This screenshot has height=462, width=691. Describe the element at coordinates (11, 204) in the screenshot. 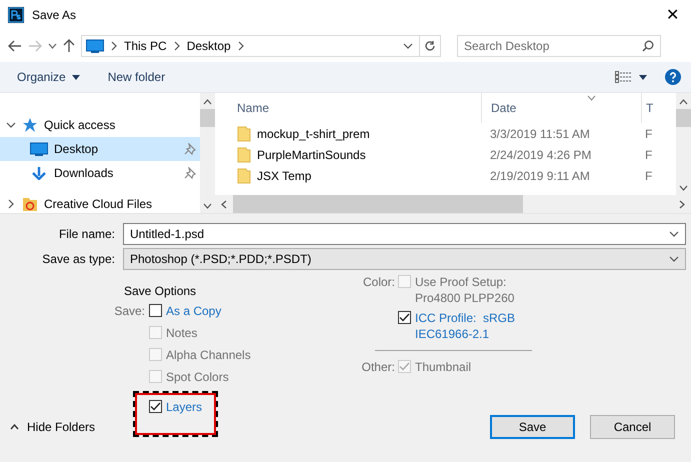

I see `collapsed-chevron-icon` at that location.